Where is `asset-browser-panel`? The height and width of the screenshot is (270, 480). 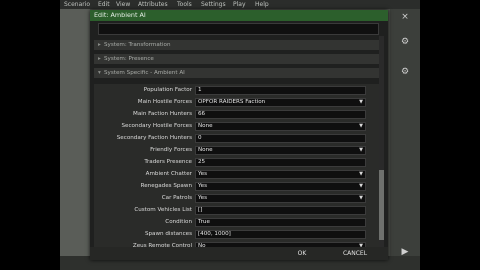 asset-browser-panel is located at coordinates (75, 139).